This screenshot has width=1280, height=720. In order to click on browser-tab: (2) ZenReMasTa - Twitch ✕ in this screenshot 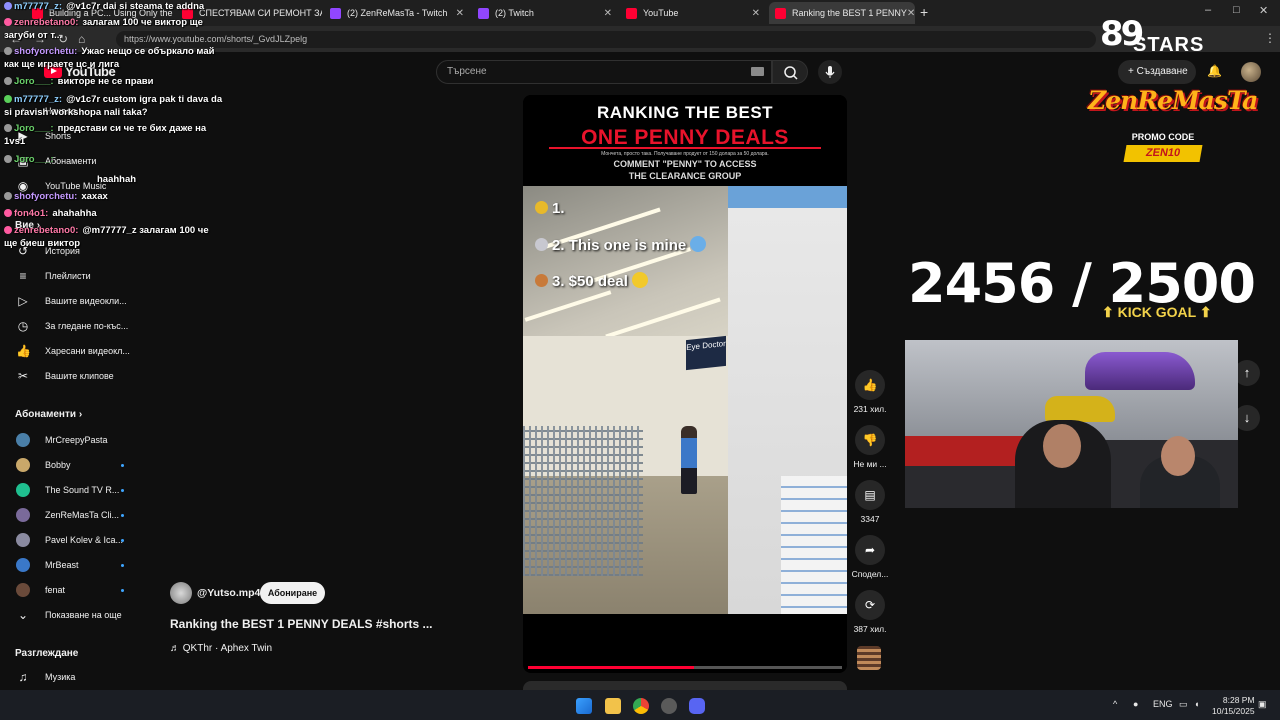, I will do `click(397, 13)`.